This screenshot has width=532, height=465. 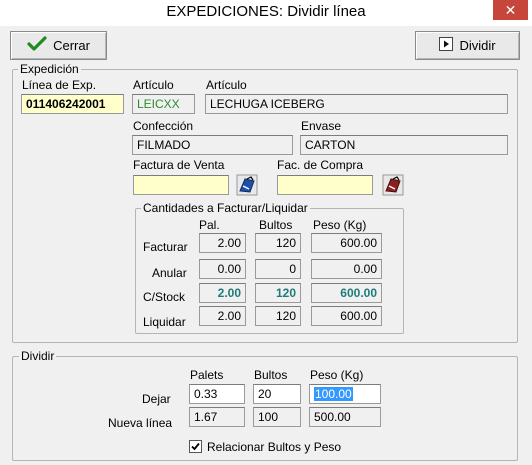 I want to click on window-title: EXPEDICIONES: Dividir línea, so click(x=266, y=11).